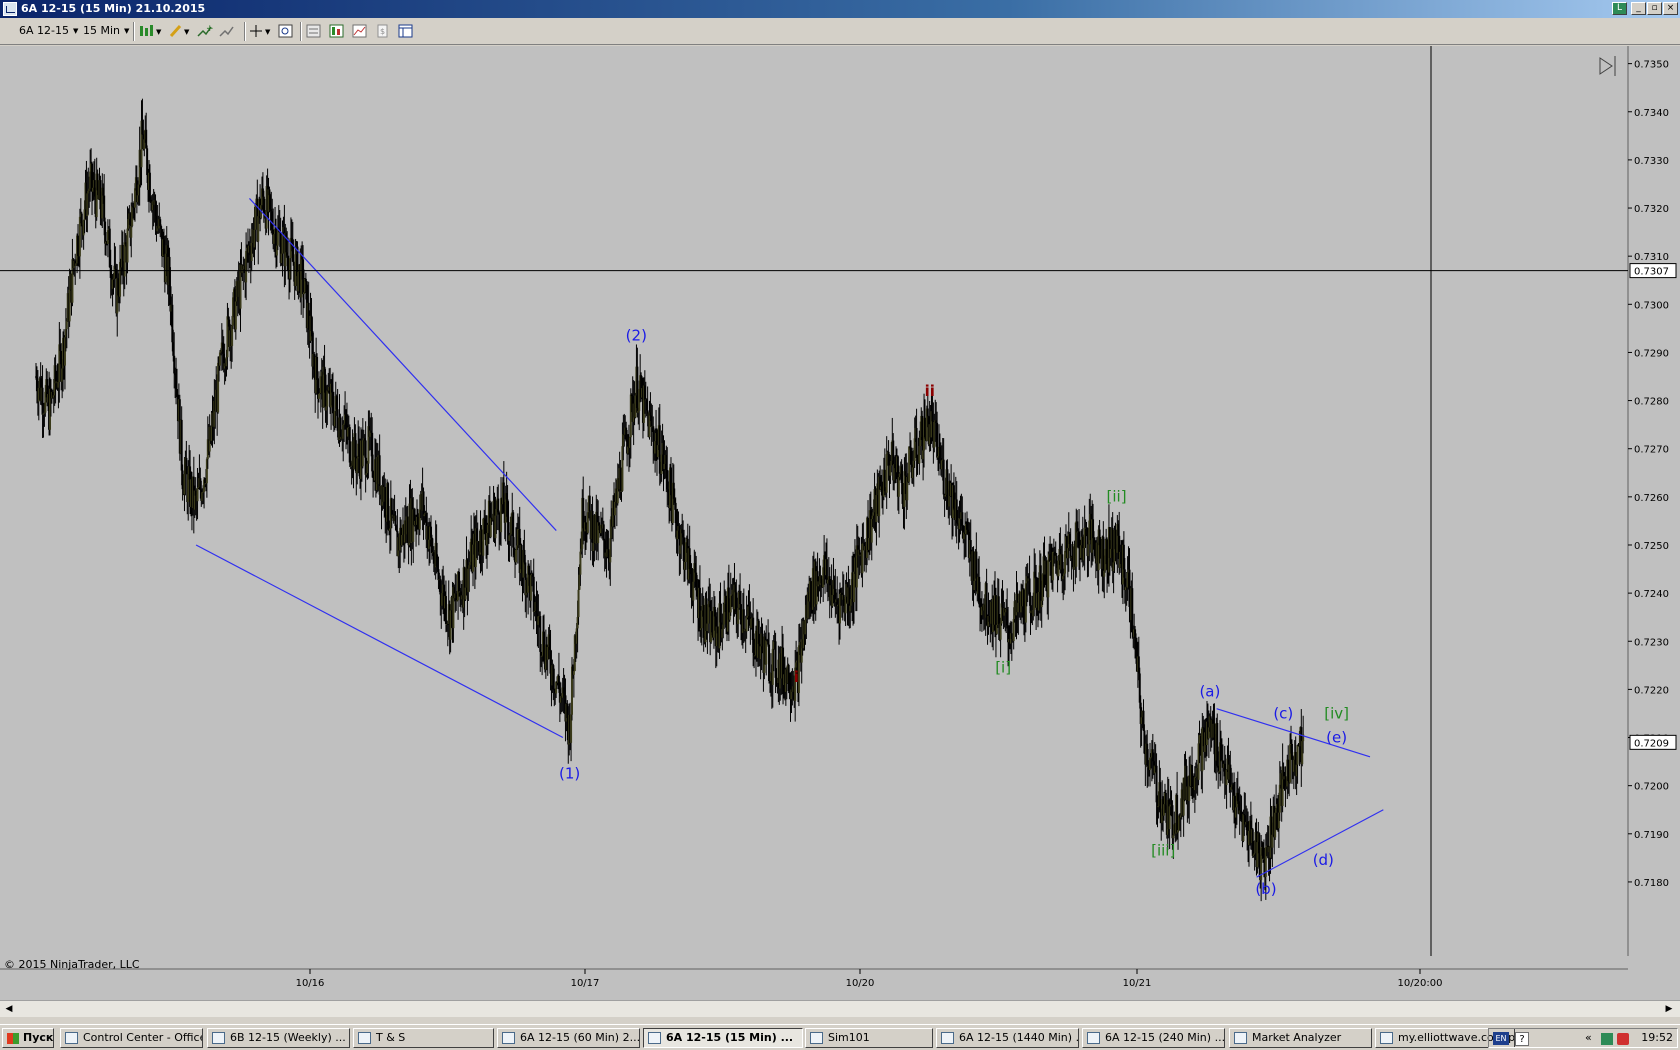 Image resolution: width=1680 pixels, height=1050 pixels. What do you see at coordinates (314, 31) in the screenshot?
I see `properties-icon` at bounding box center [314, 31].